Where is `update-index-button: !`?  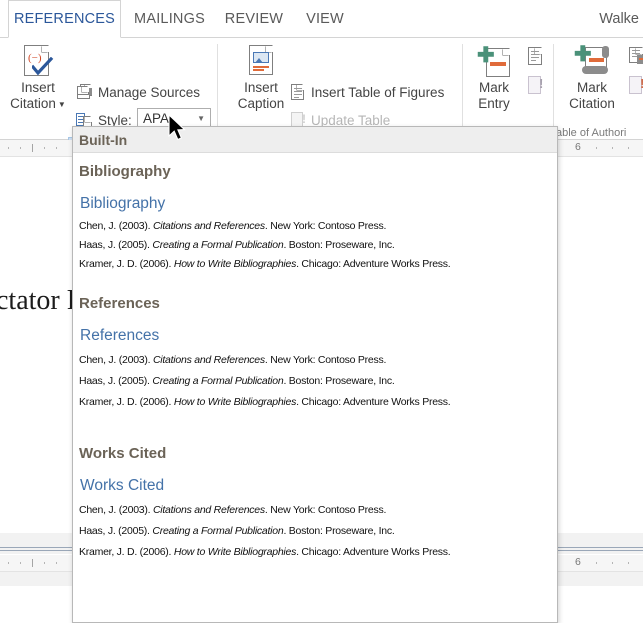 update-index-button: ! is located at coordinates (535, 86).